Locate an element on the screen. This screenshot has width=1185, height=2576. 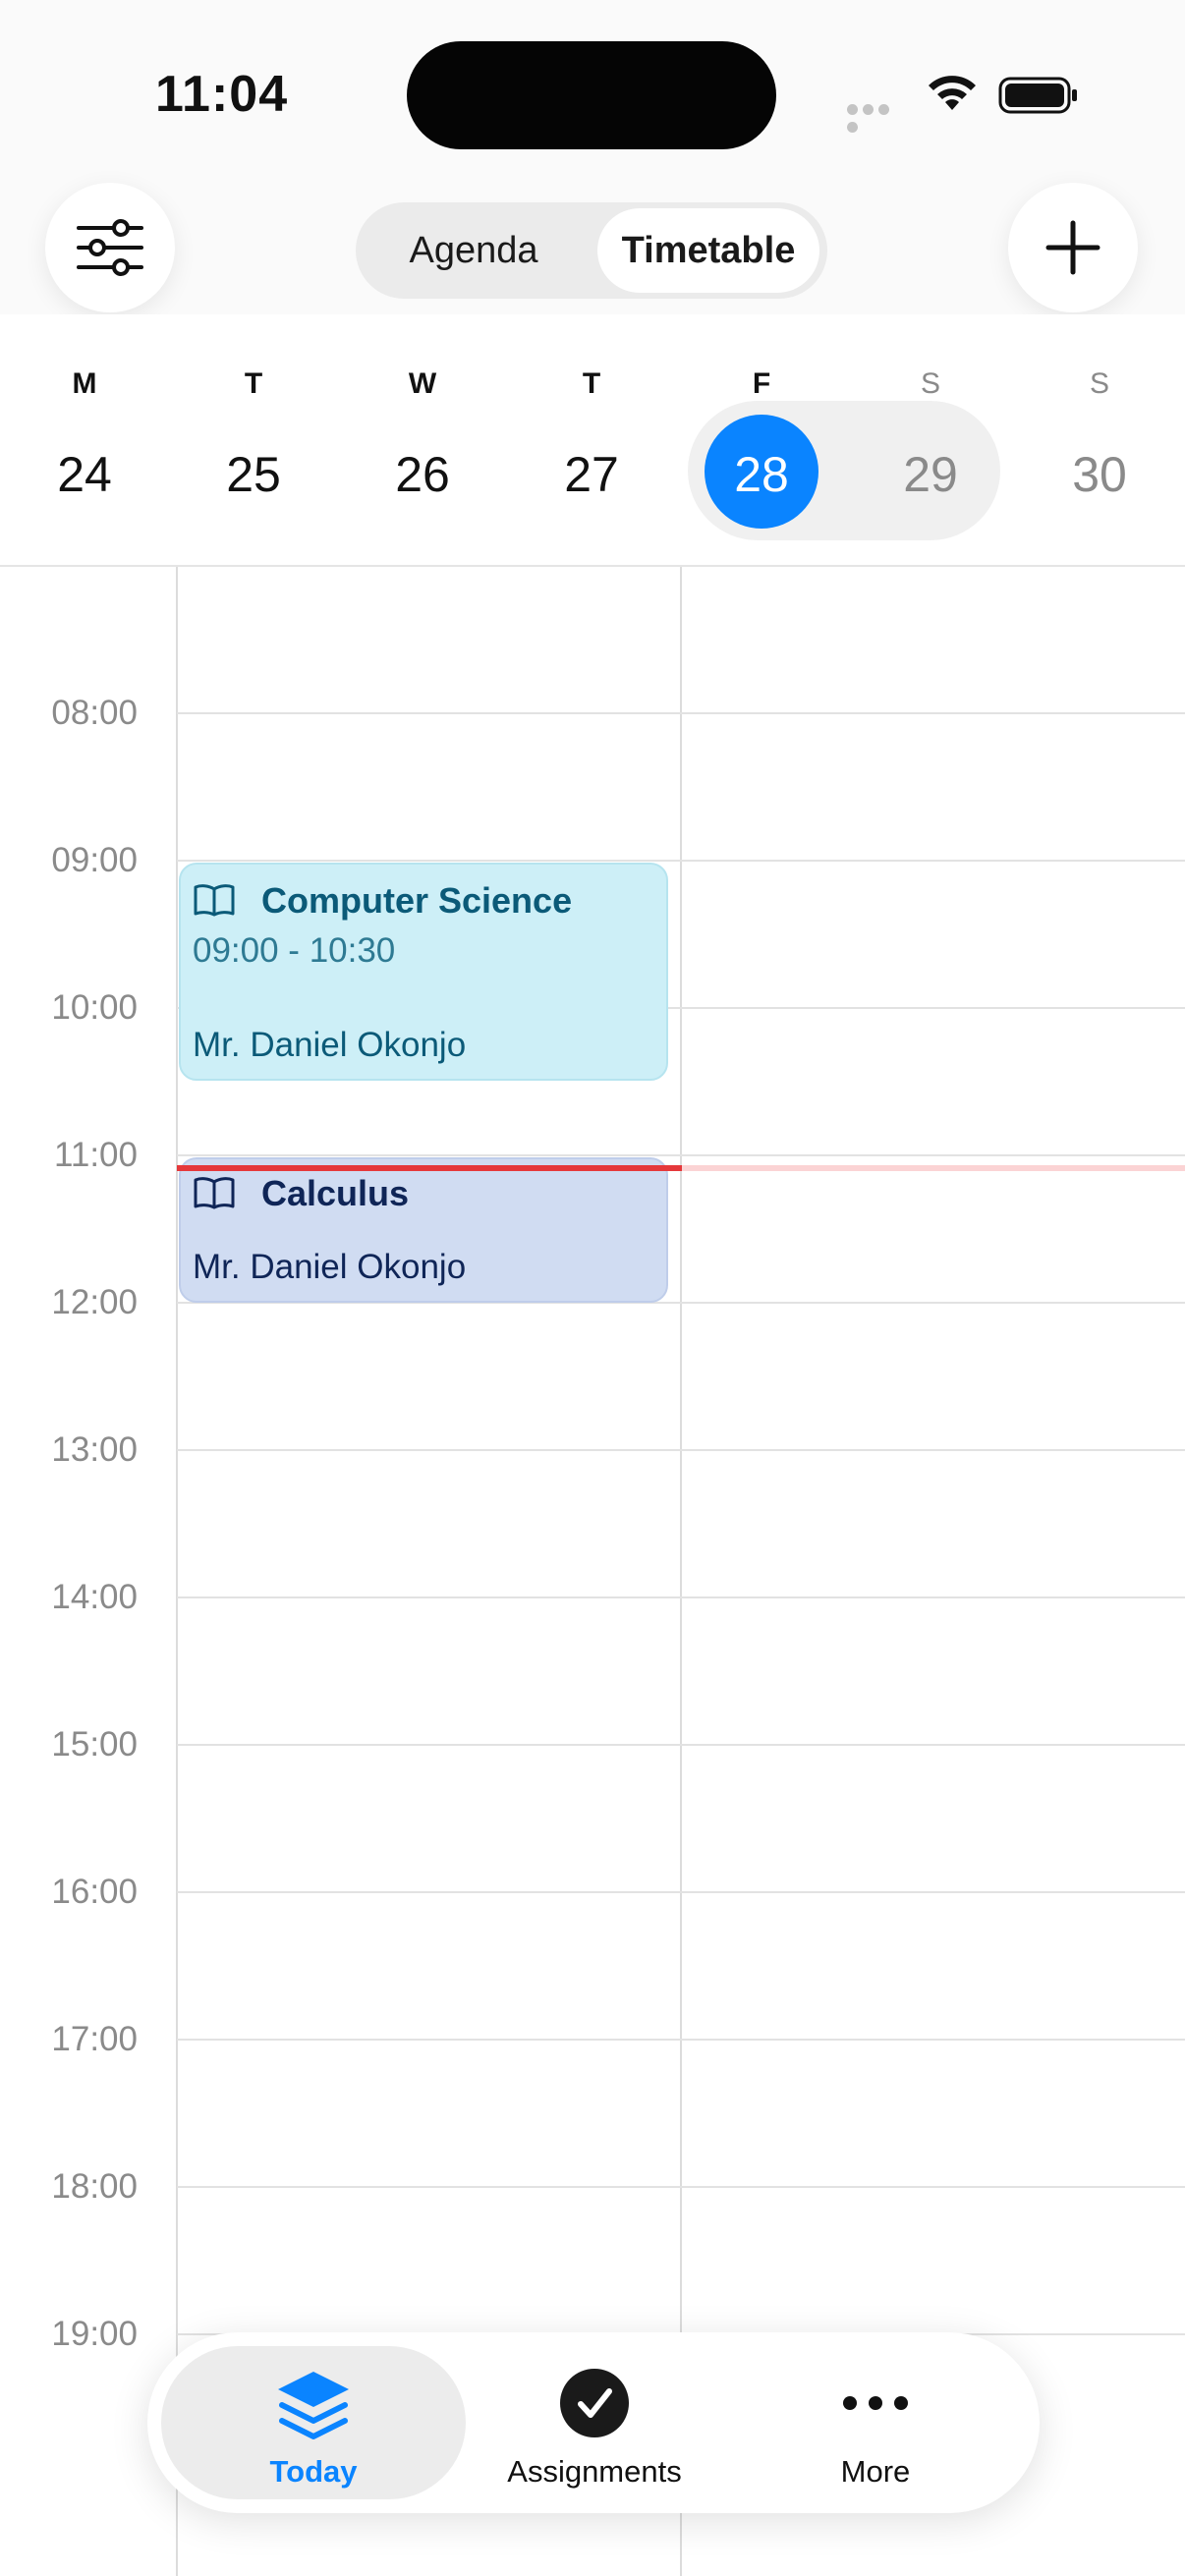
tab-assignments: Assignments is located at coordinates (594, 2422).